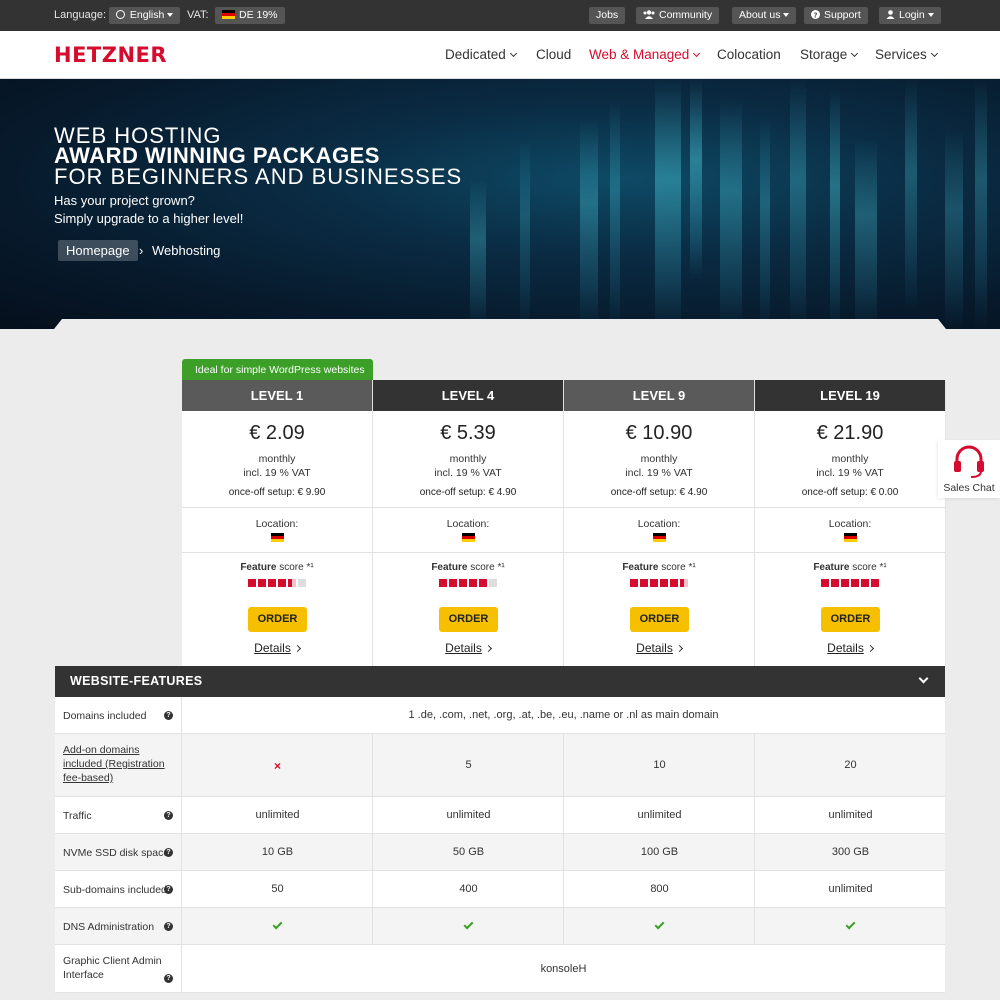 This screenshot has height=1000, width=1000. What do you see at coordinates (500, 889) in the screenshot?
I see `feature-row: Sub-domains included? 50 400 800 unlimited` at bounding box center [500, 889].